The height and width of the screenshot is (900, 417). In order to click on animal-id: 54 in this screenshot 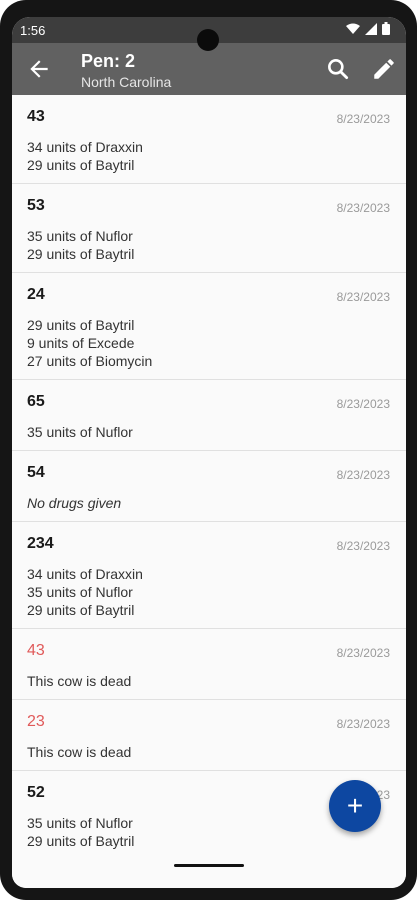, I will do `click(36, 472)`.